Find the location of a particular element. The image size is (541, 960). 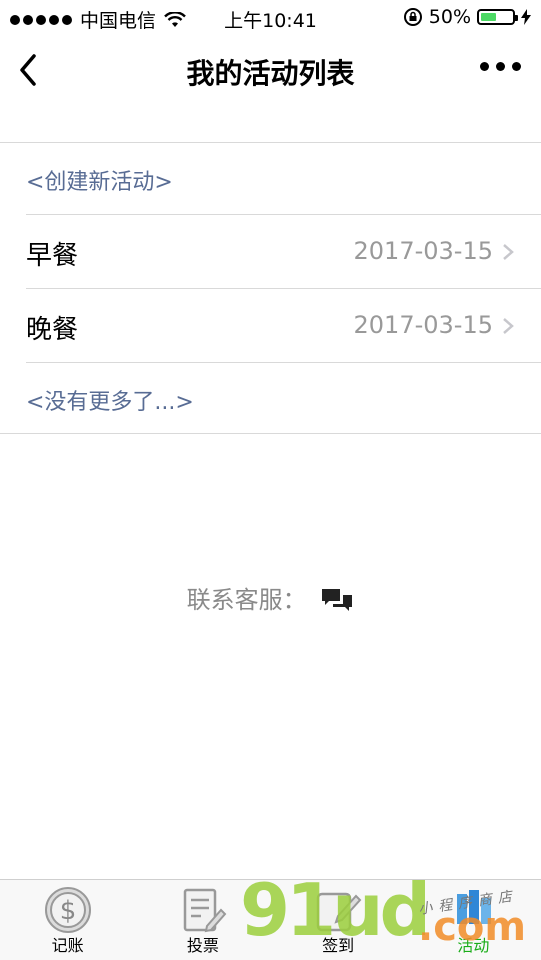

contact-service: 联系客服： is located at coordinates (270, 598).